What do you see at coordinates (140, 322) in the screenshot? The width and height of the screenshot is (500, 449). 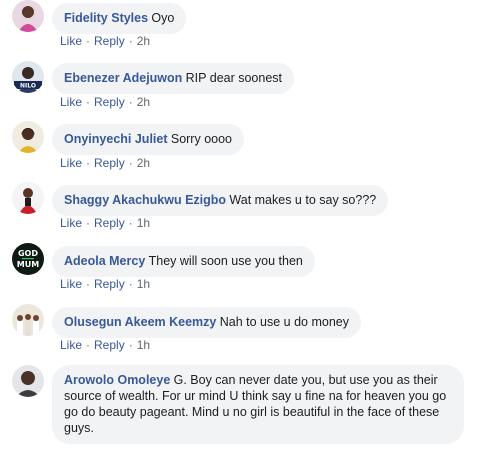 I see `comment-author: Olusegun Akeem Keemzy` at bounding box center [140, 322].